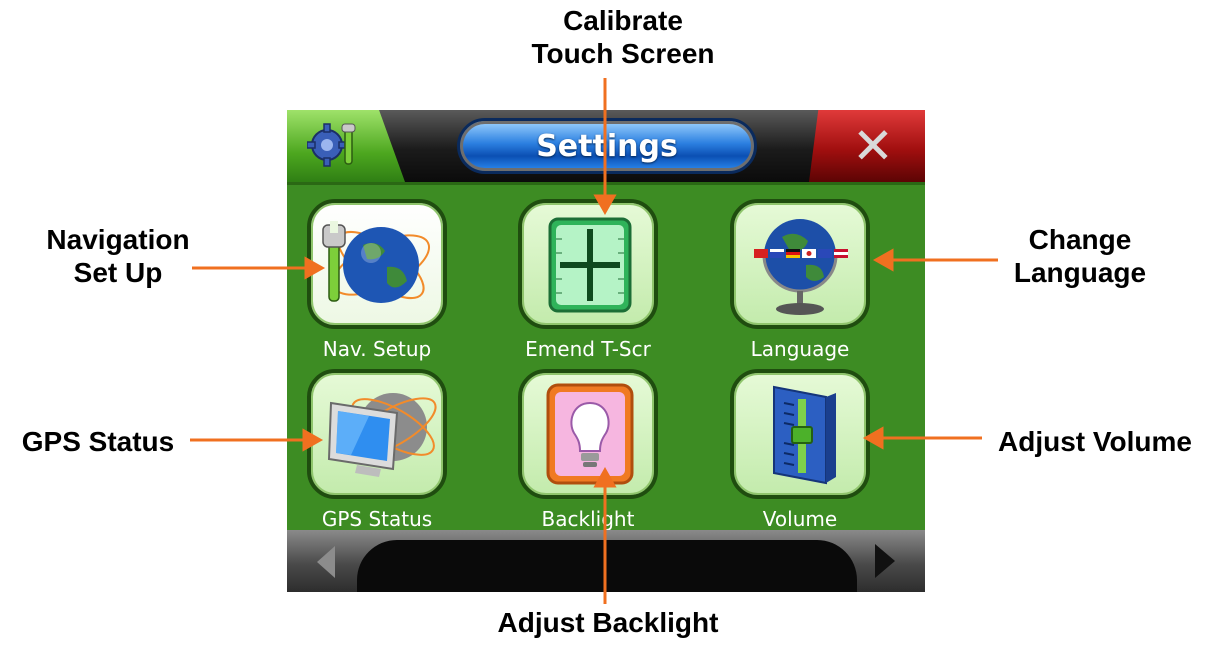 Image resolution: width=1214 pixels, height=658 pixels. I want to click on close-button: ✕, so click(867, 146).